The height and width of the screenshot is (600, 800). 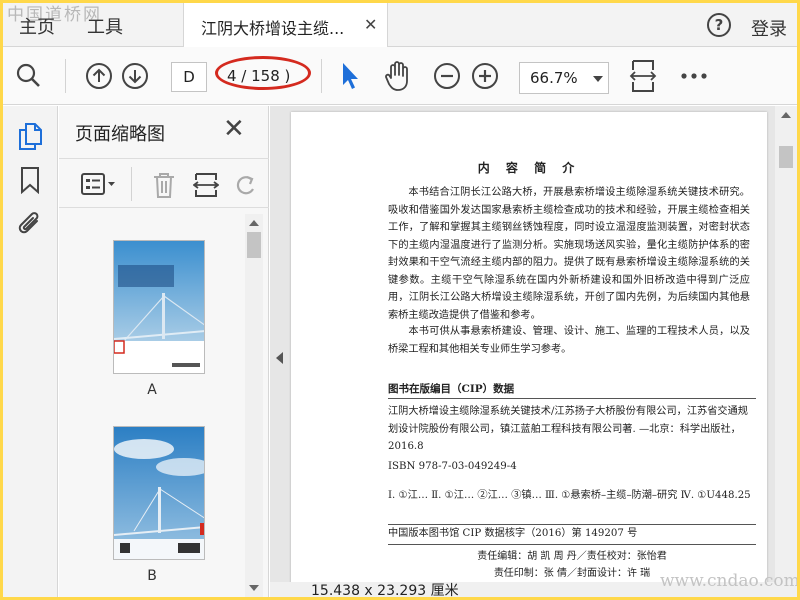 What do you see at coordinates (485, 76) in the screenshot?
I see `zoom-in-icon` at bounding box center [485, 76].